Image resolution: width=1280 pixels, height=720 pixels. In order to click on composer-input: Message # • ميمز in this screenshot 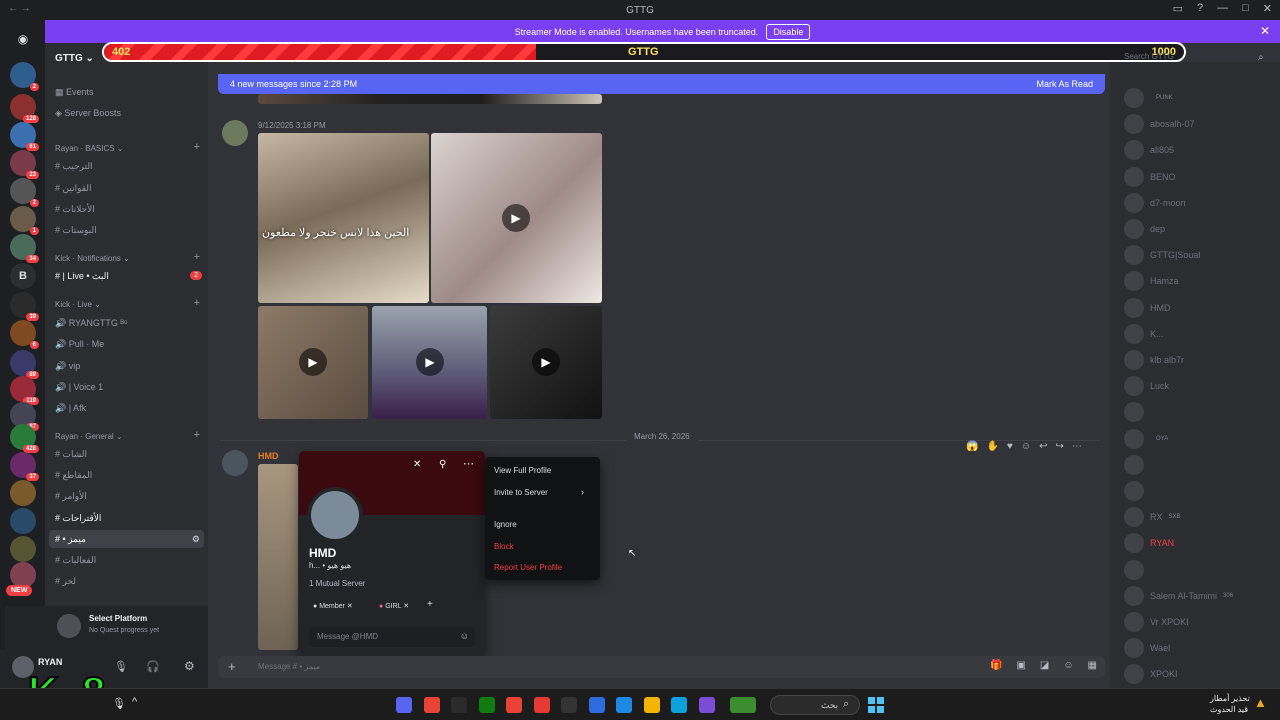, I will do `click(289, 666)`.